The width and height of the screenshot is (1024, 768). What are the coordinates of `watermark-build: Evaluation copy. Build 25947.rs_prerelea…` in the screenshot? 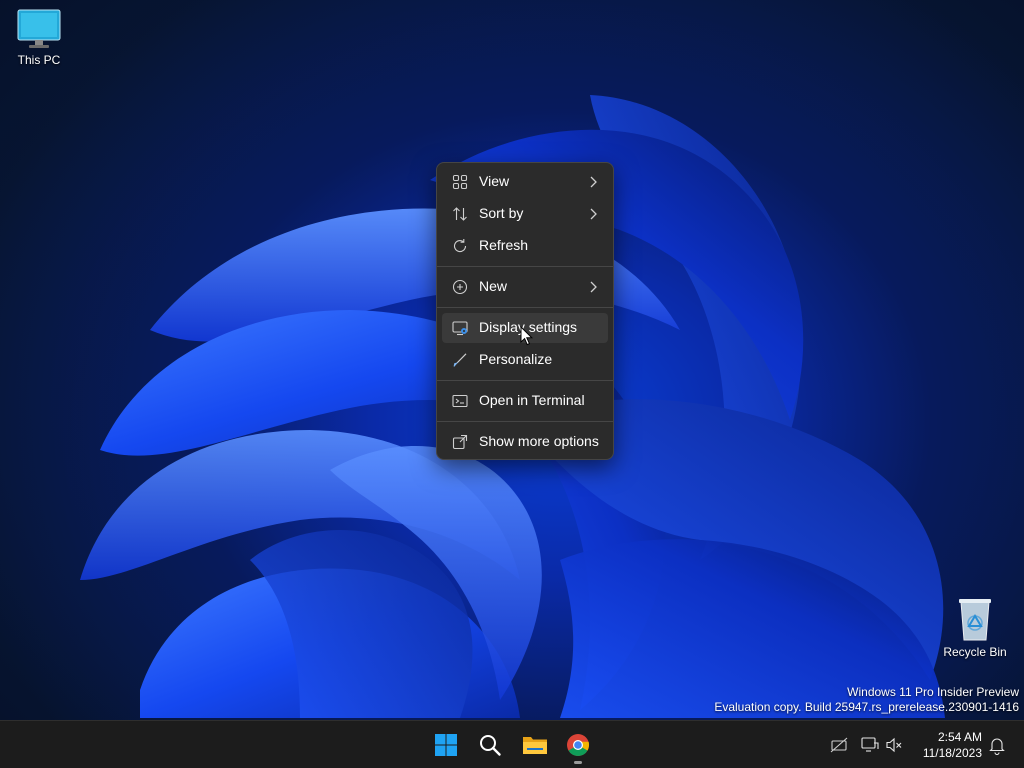 It's located at (866, 707).